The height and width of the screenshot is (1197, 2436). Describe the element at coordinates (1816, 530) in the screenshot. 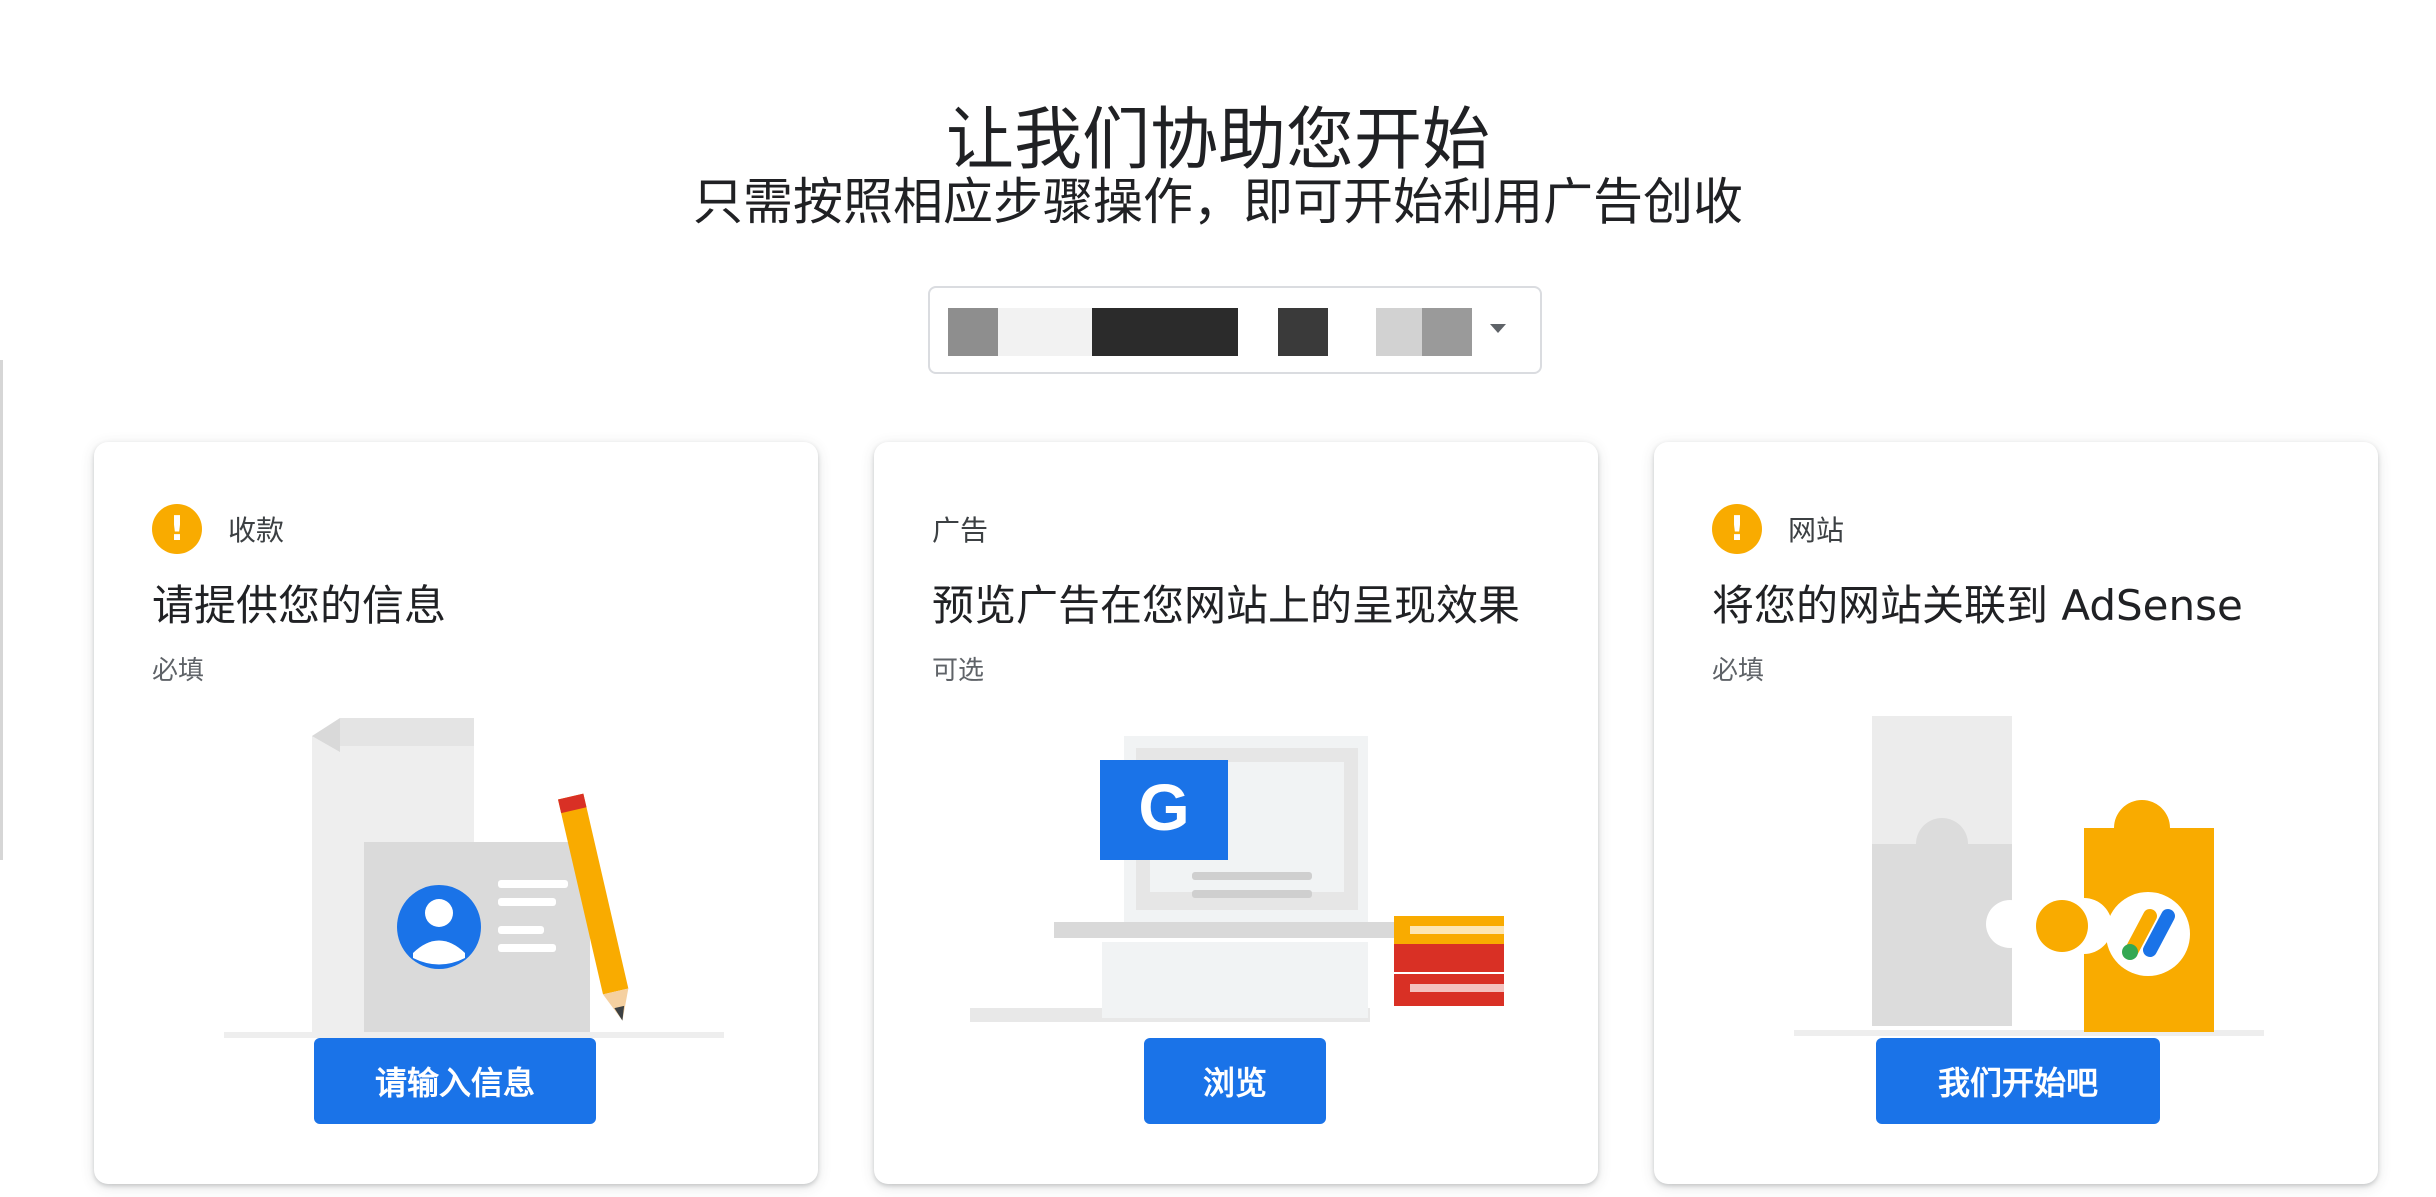

I see `card-label: 网站` at that location.